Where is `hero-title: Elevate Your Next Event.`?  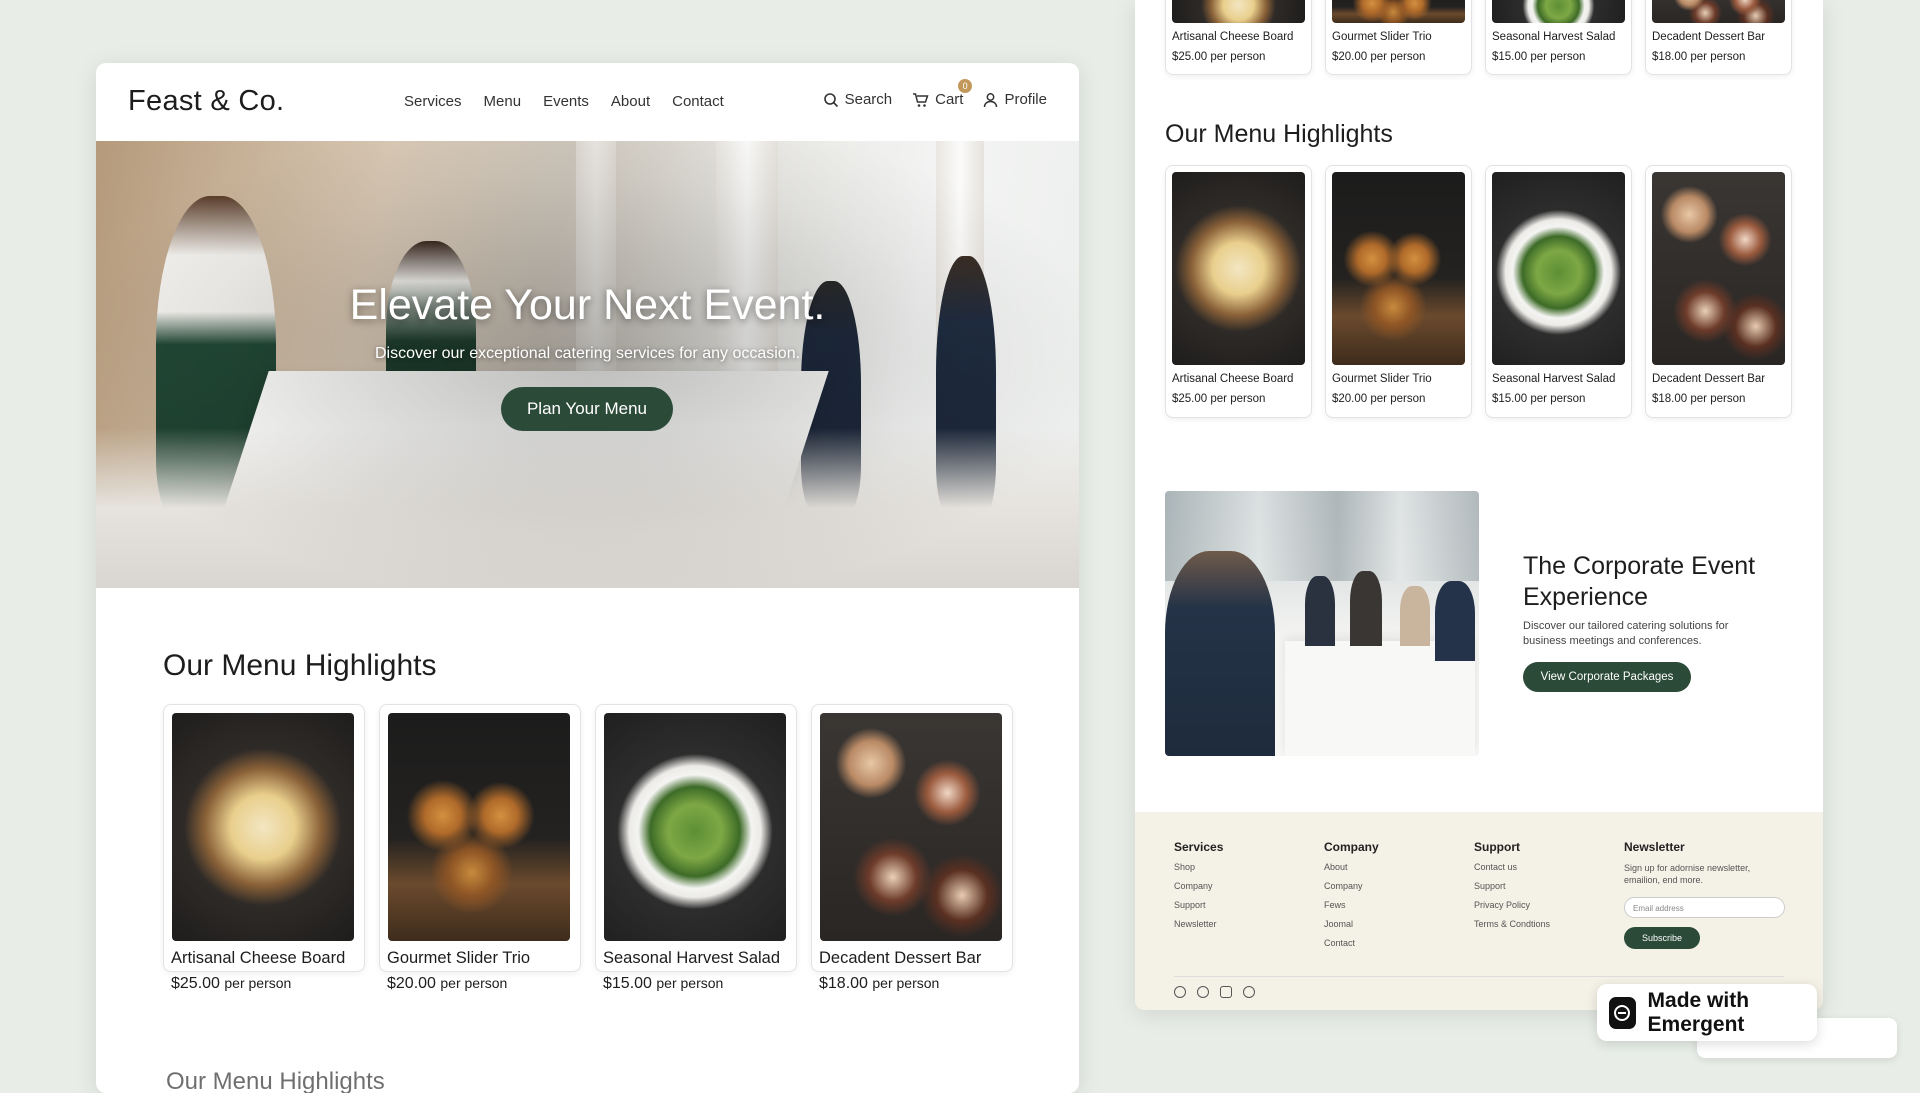 hero-title: Elevate Your Next Event. is located at coordinates (587, 305).